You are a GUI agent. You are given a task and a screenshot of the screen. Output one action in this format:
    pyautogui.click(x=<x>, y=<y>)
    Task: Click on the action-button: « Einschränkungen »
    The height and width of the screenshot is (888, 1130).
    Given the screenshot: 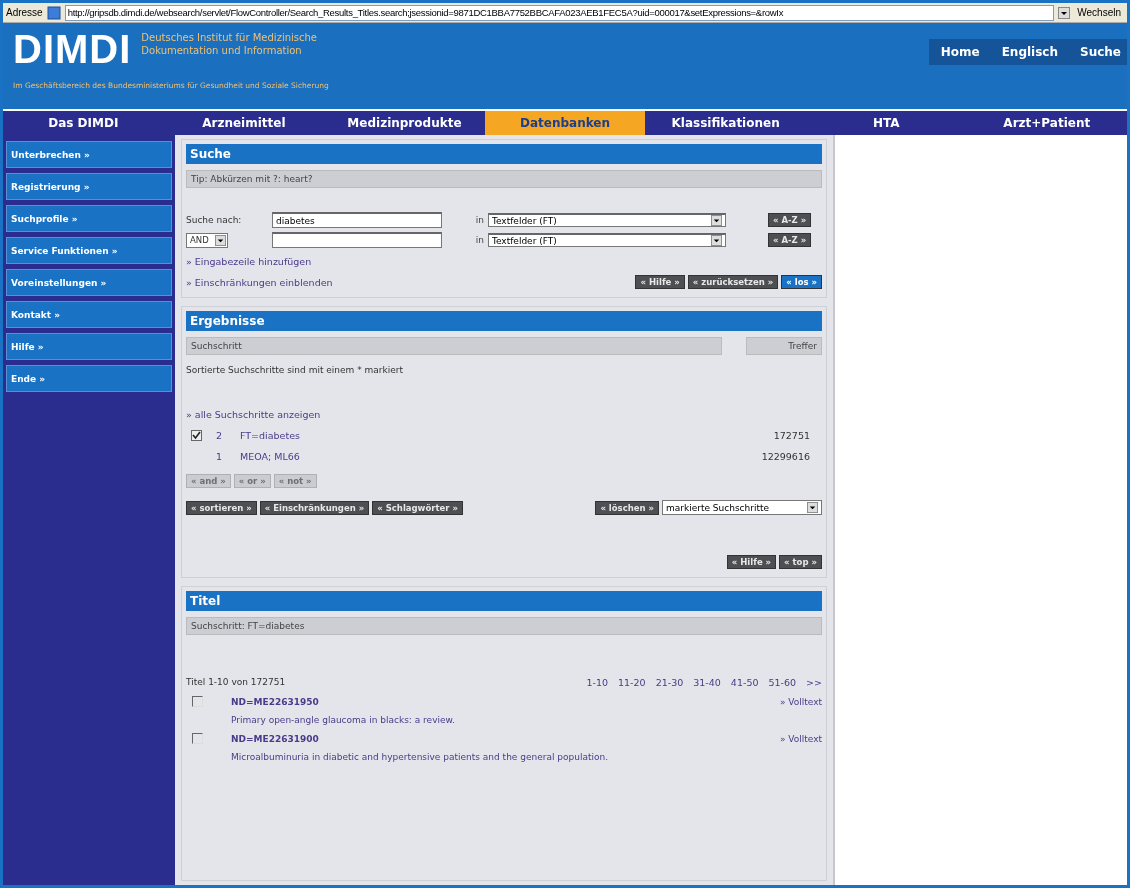 What is the action you would take?
    pyautogui.click(x=314, y=507)
    